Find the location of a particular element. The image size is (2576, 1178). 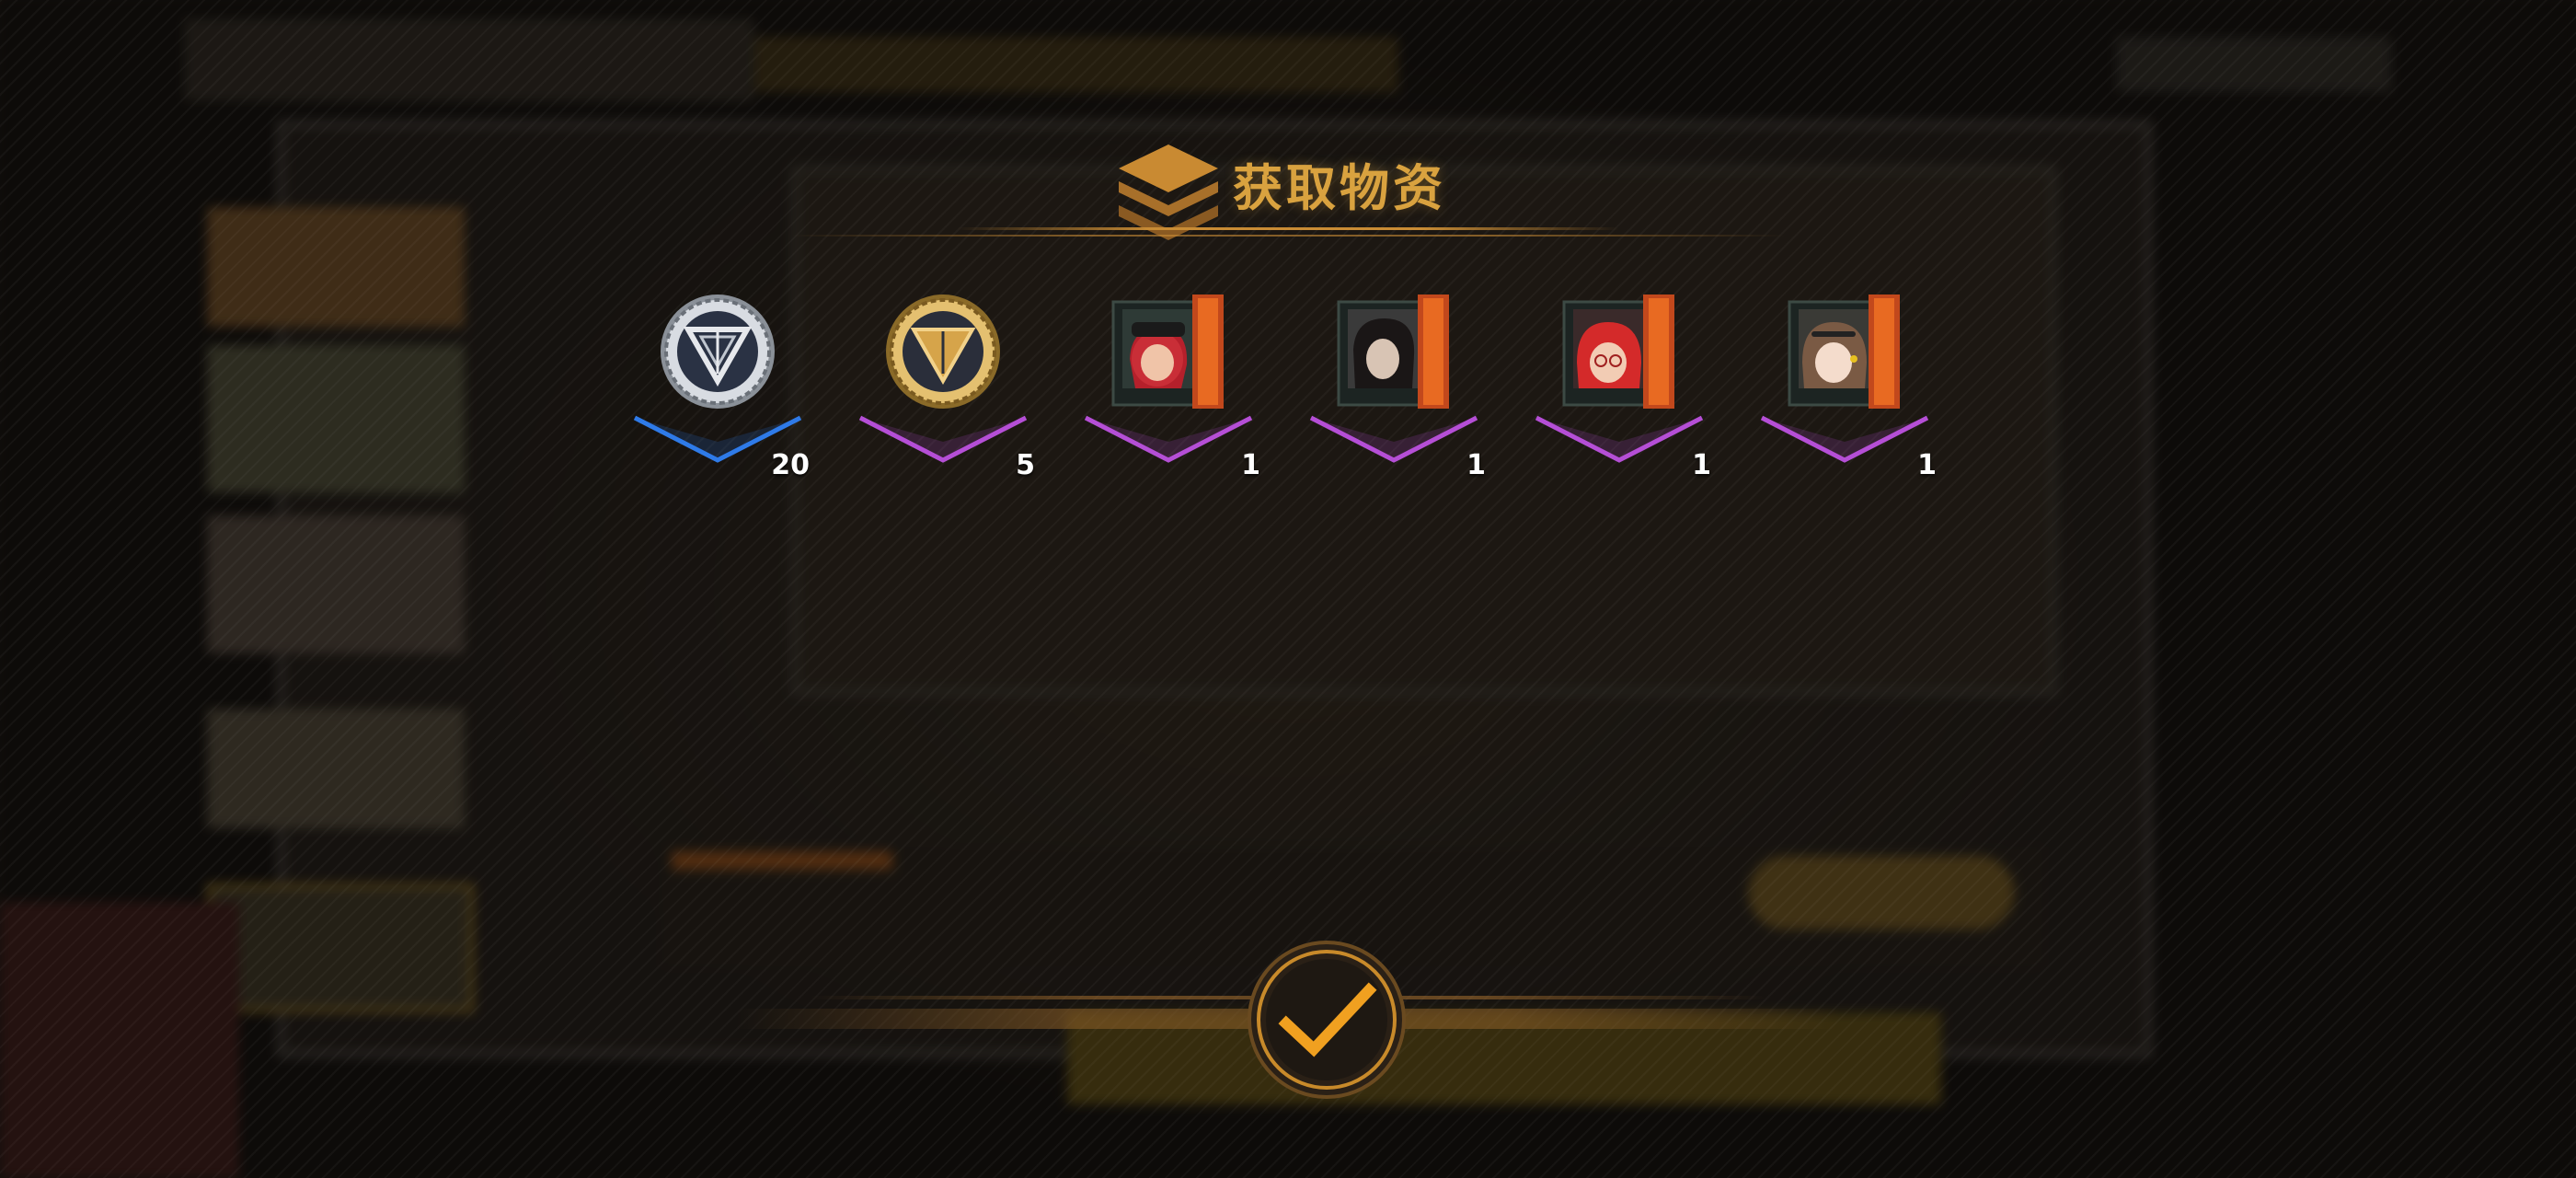

character-card-red-hair-cap-icon is located at coordinates (1167, 351).